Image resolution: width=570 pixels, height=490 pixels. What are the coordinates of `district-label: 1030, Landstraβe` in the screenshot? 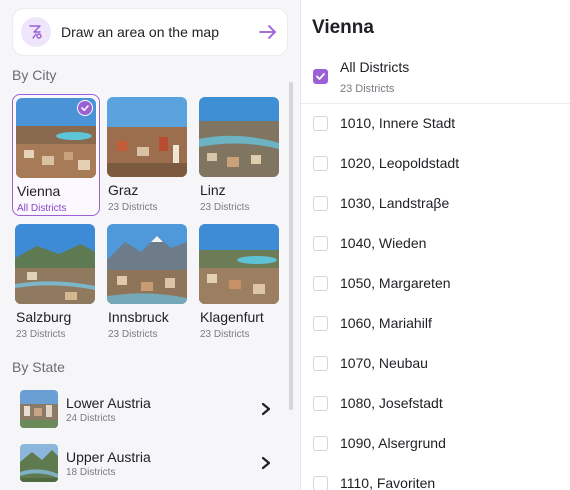 It's located at (395, 203).